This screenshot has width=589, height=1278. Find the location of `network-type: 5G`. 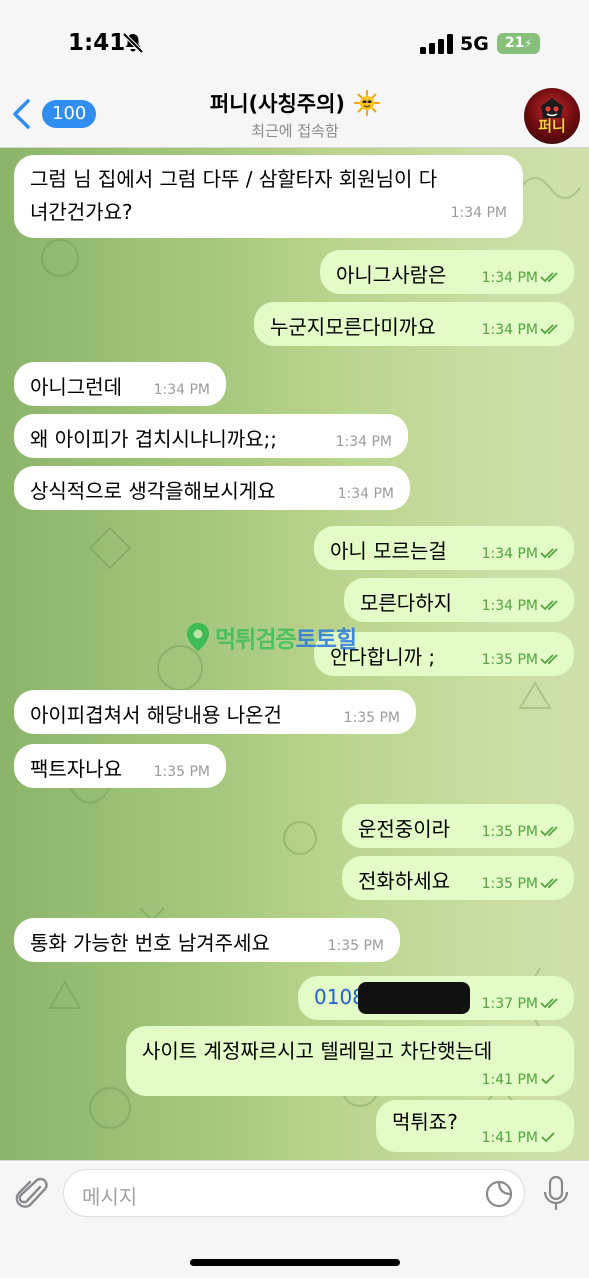

network-type: 5G is located at coordinates (474, 44).